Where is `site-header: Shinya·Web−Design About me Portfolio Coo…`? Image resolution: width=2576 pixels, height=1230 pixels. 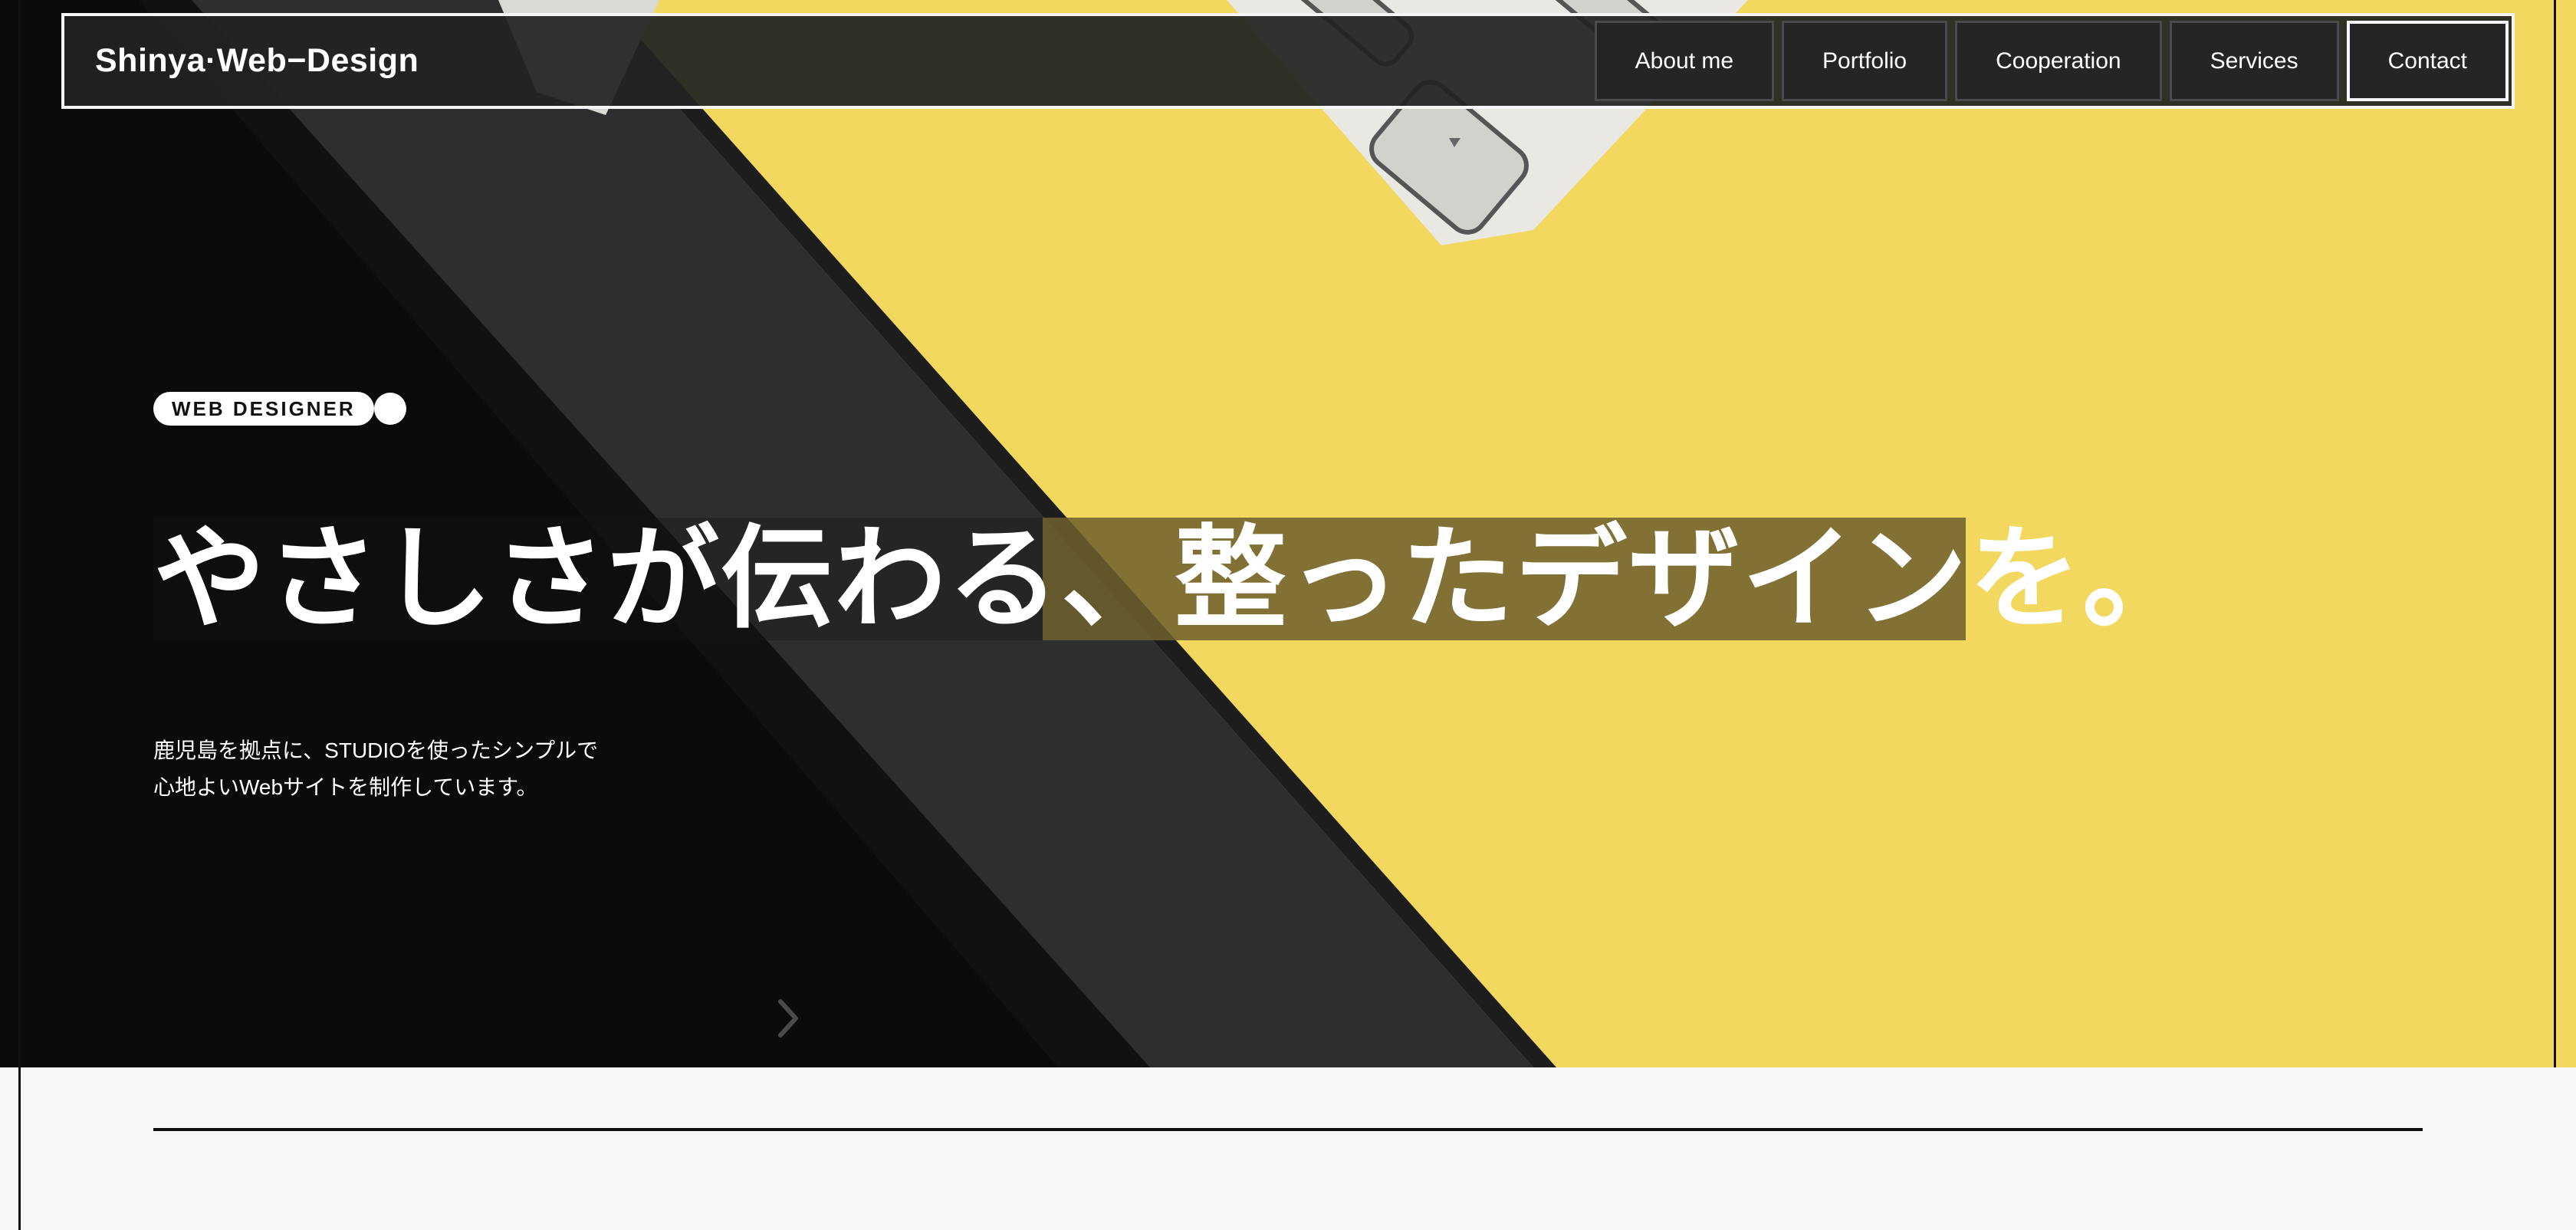
site-header: Shinya·Web−Design About me Portfolio Coo… is located at coordinates (1288, 61).